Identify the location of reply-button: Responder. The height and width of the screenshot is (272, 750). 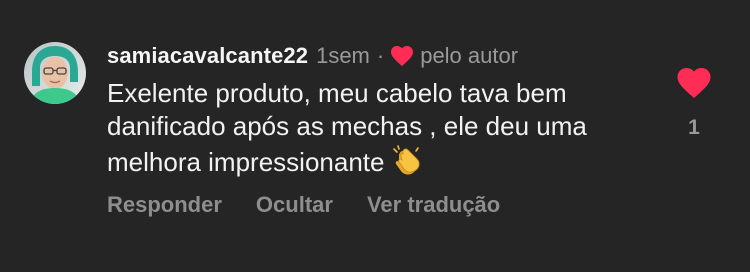
(164, 205).